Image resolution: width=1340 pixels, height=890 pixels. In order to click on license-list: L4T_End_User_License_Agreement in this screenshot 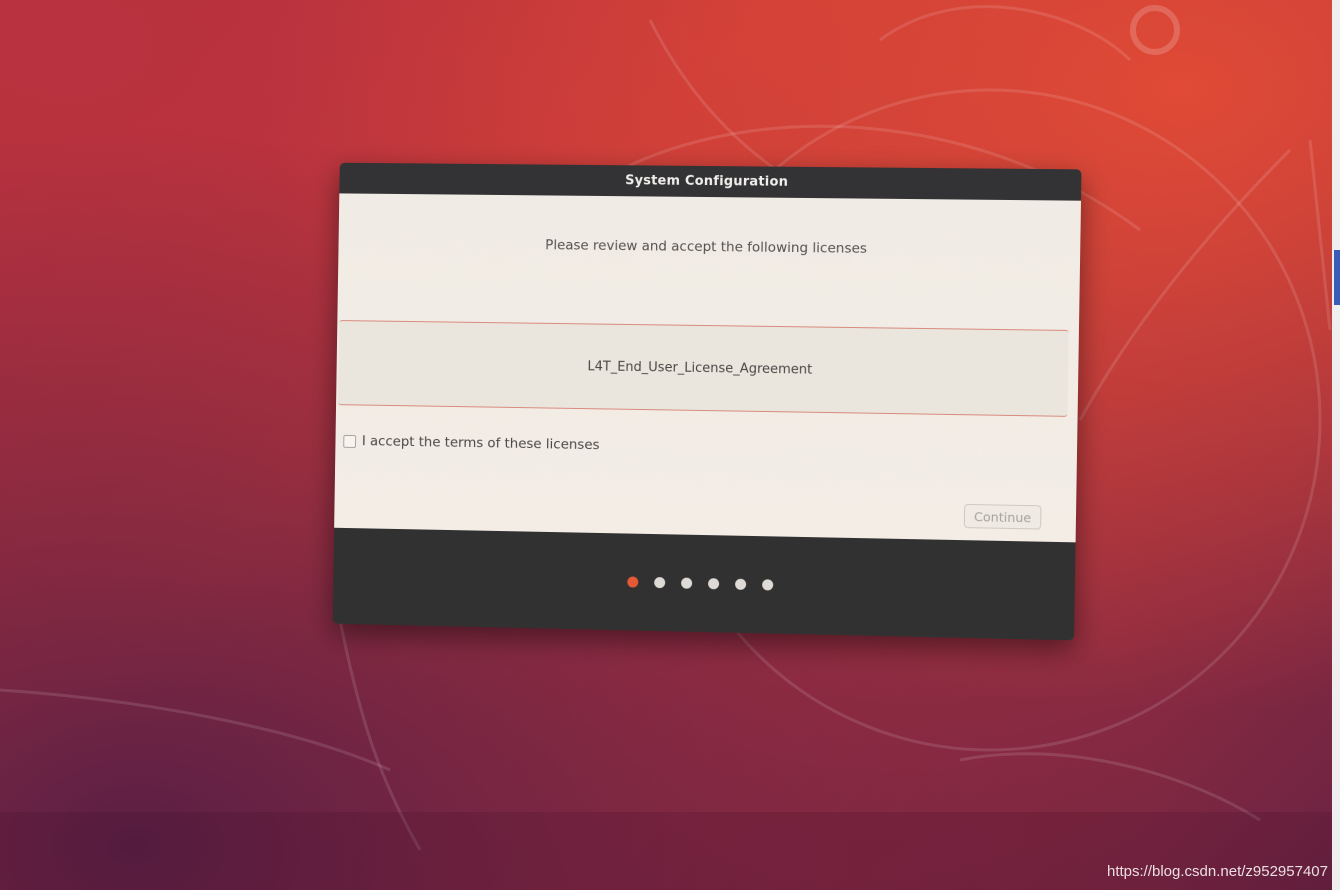, I will do `click(703, 368)`.